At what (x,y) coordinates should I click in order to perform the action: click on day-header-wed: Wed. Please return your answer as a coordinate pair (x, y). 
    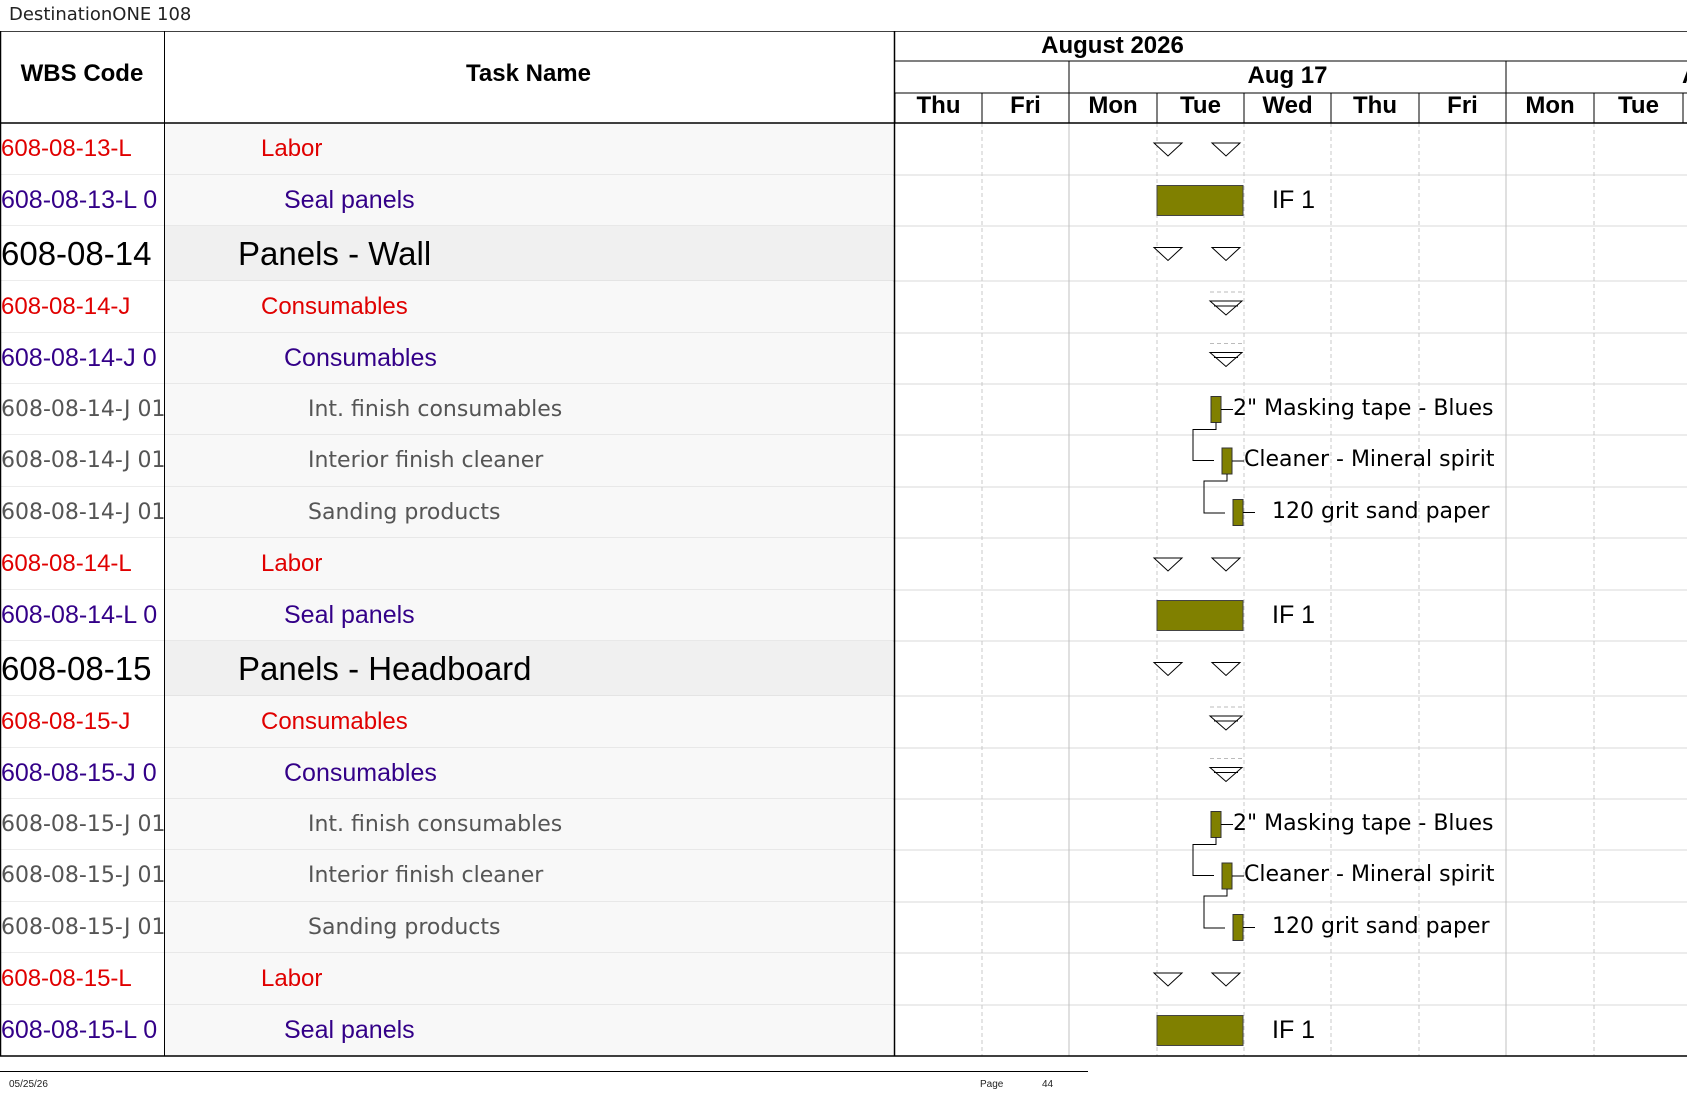
    Looking at the image, I should click on (1287, 105).